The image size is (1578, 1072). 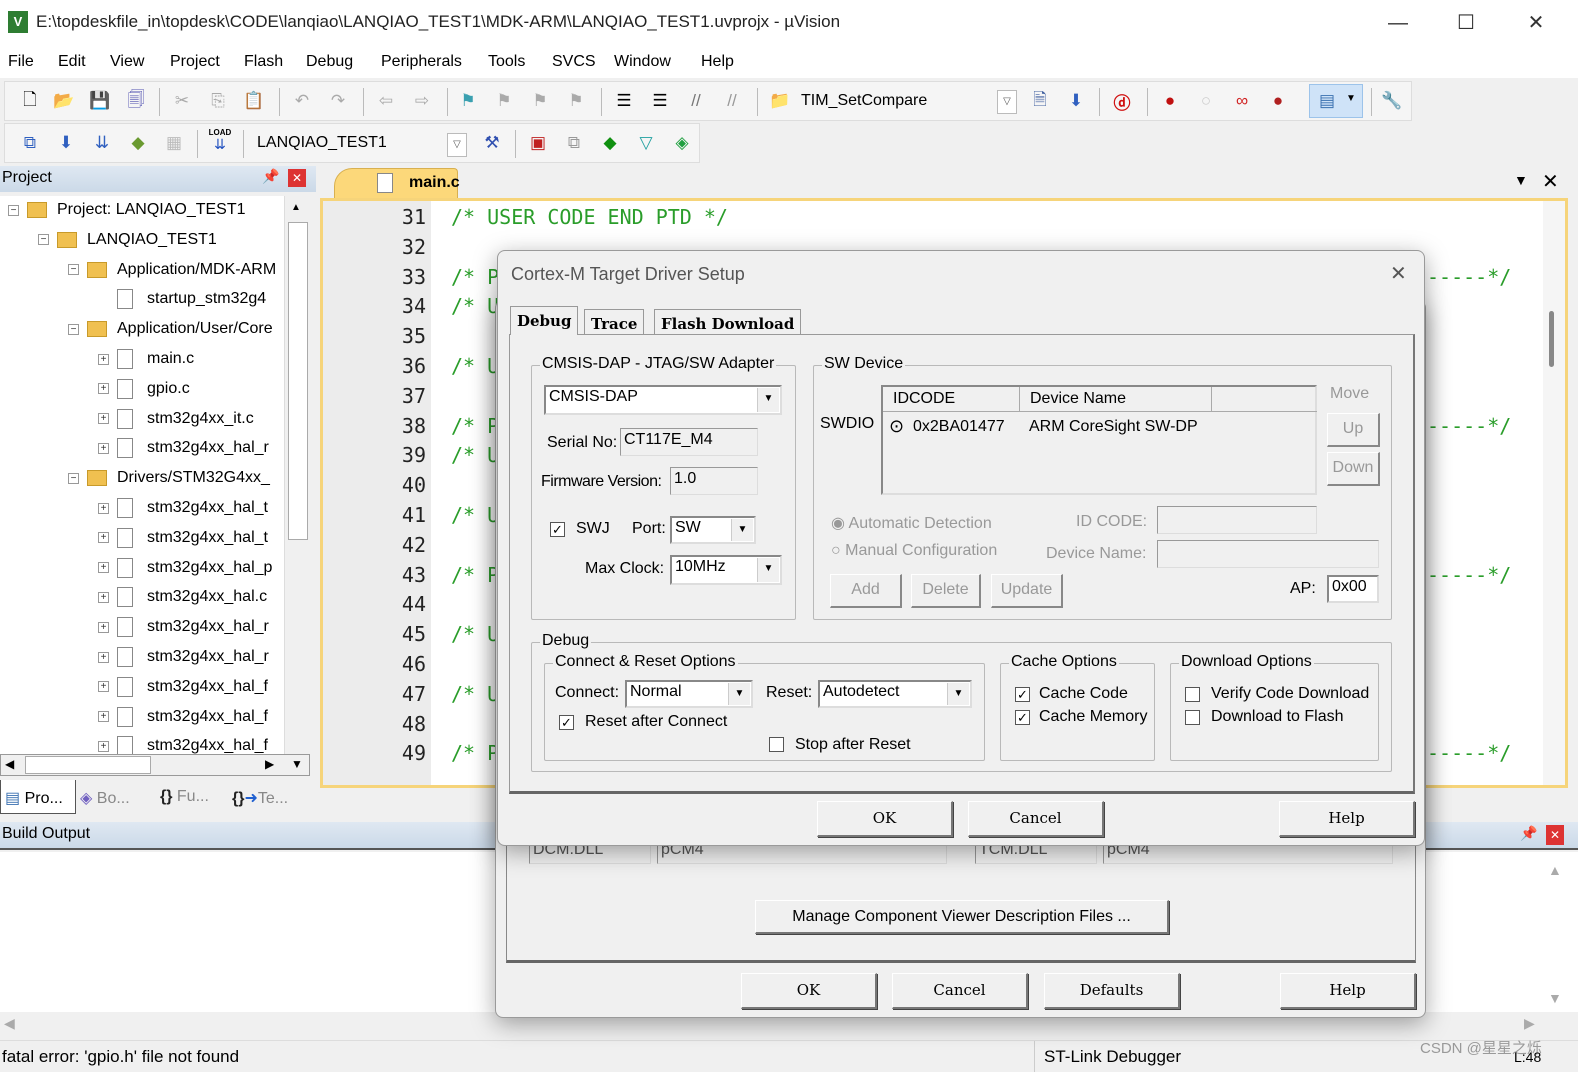 I want to click on maximize-button: ☐, so click(x=1466, y=23).